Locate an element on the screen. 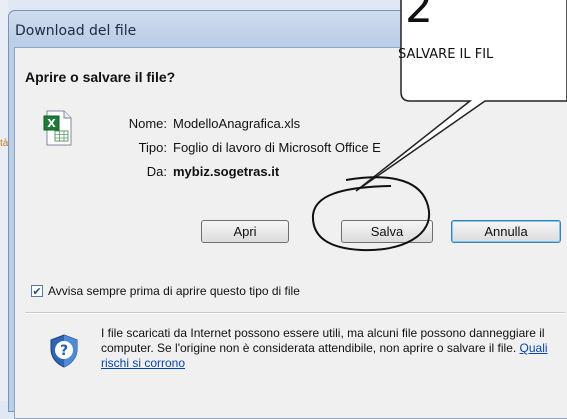  name-label: Nome: is located at coordinates (147, 123).